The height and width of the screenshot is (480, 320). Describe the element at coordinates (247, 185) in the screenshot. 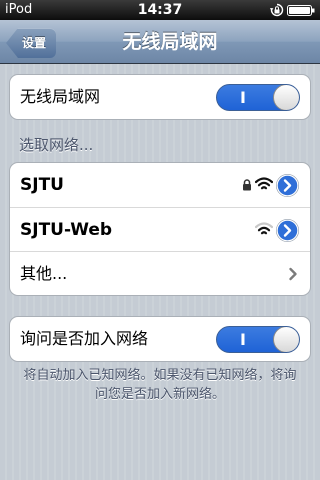

I see `lock-icon` at that location.